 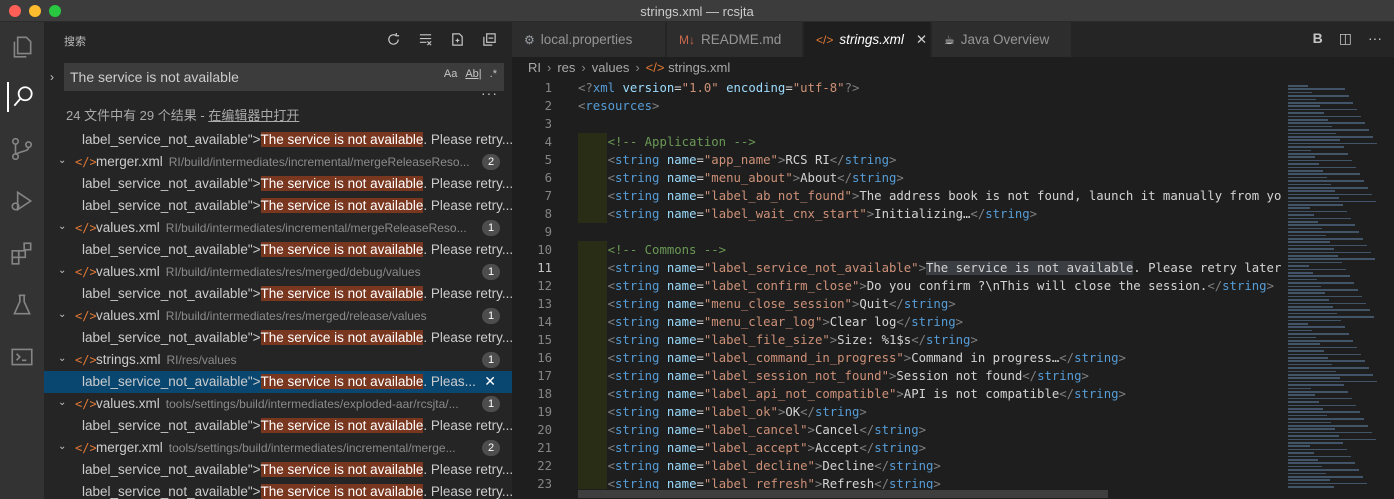 What do you see at coordinates (897, 142) in the screenshot?
I see `code-line: 4 <!-- Application -->` at bounding box center [897, 142].